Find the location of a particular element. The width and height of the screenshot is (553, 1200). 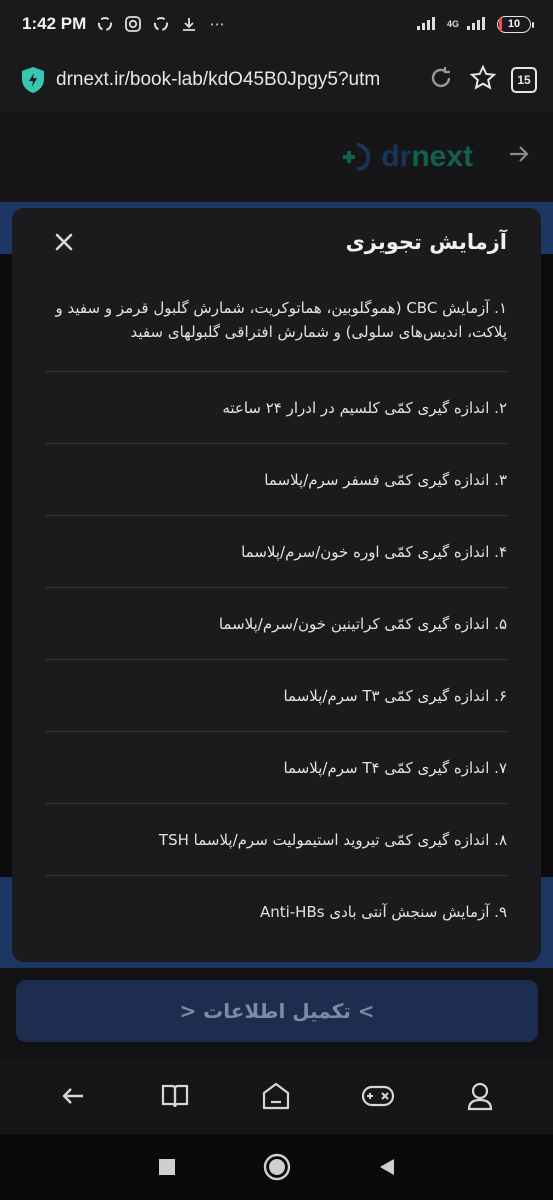

battery-level is located at coordinates (501, 24).